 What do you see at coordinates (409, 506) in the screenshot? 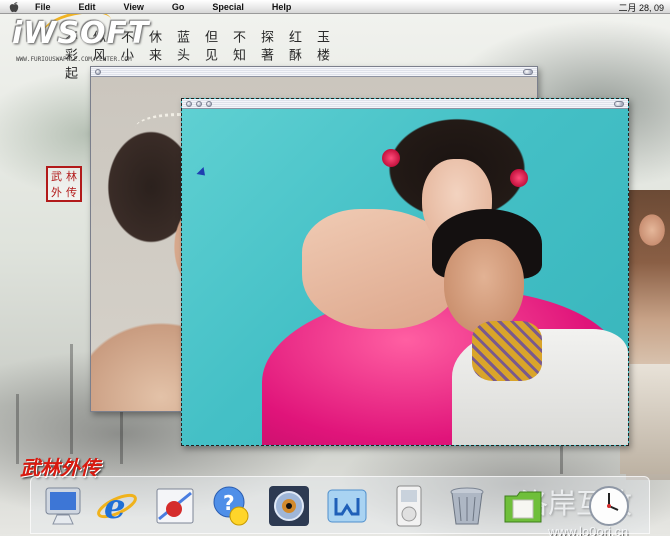
I see `ipod-icon` at bounding box center [409, 506].